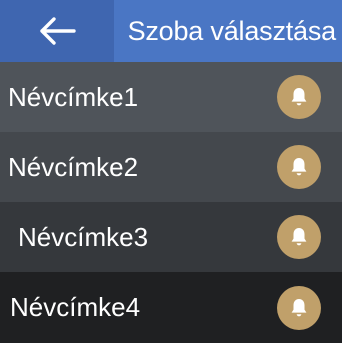 The height and width of the screenshot is (343, 342). What do you see at coordinates (73, 166) in the screenshot?
I see `room-label: Névcímke2` at bounding box center [73, 166].